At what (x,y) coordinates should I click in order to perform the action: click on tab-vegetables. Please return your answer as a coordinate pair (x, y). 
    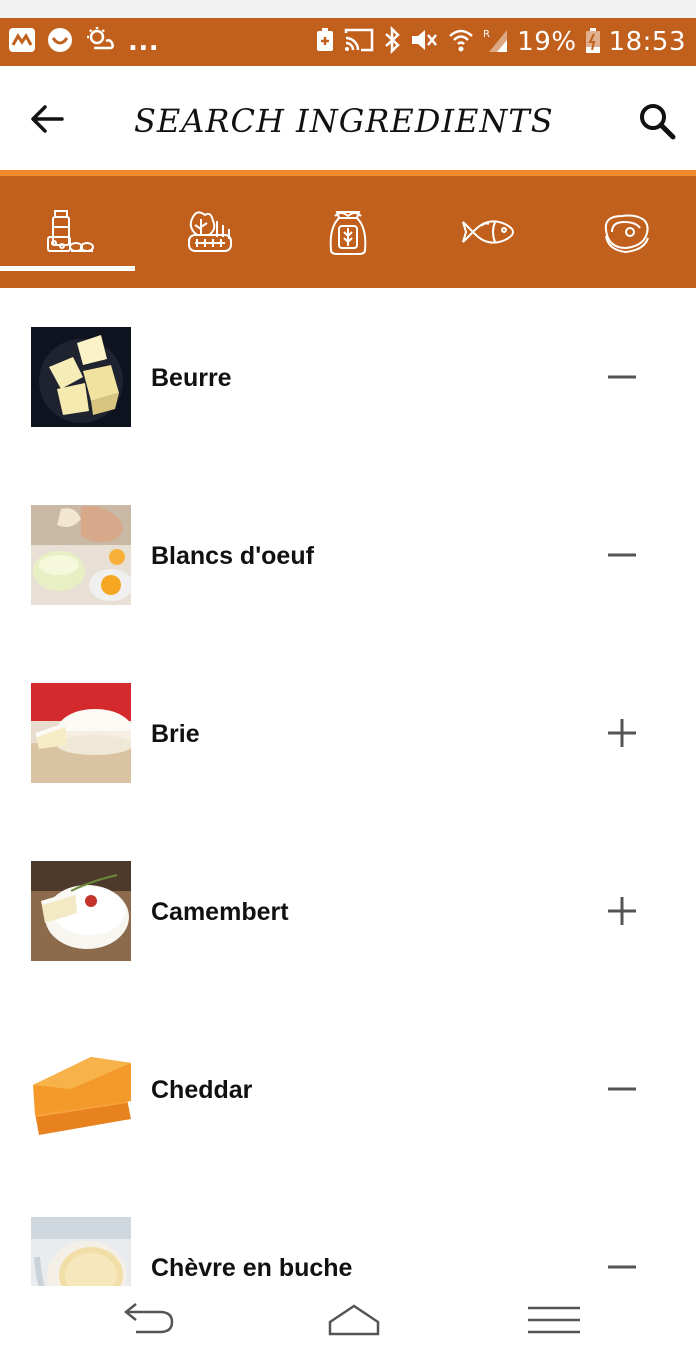
    Looking at the image, I should click on (208, 232).